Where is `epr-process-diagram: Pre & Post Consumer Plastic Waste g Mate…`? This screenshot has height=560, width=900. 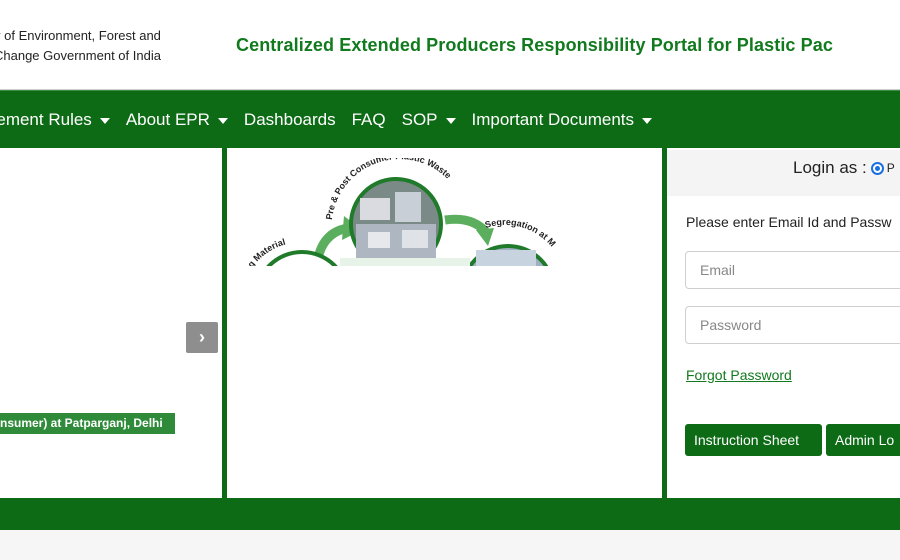 epr-process-diagram: Pre & Post Consumer Plastic Waste g Mate… is located at coordinates (405, 212).